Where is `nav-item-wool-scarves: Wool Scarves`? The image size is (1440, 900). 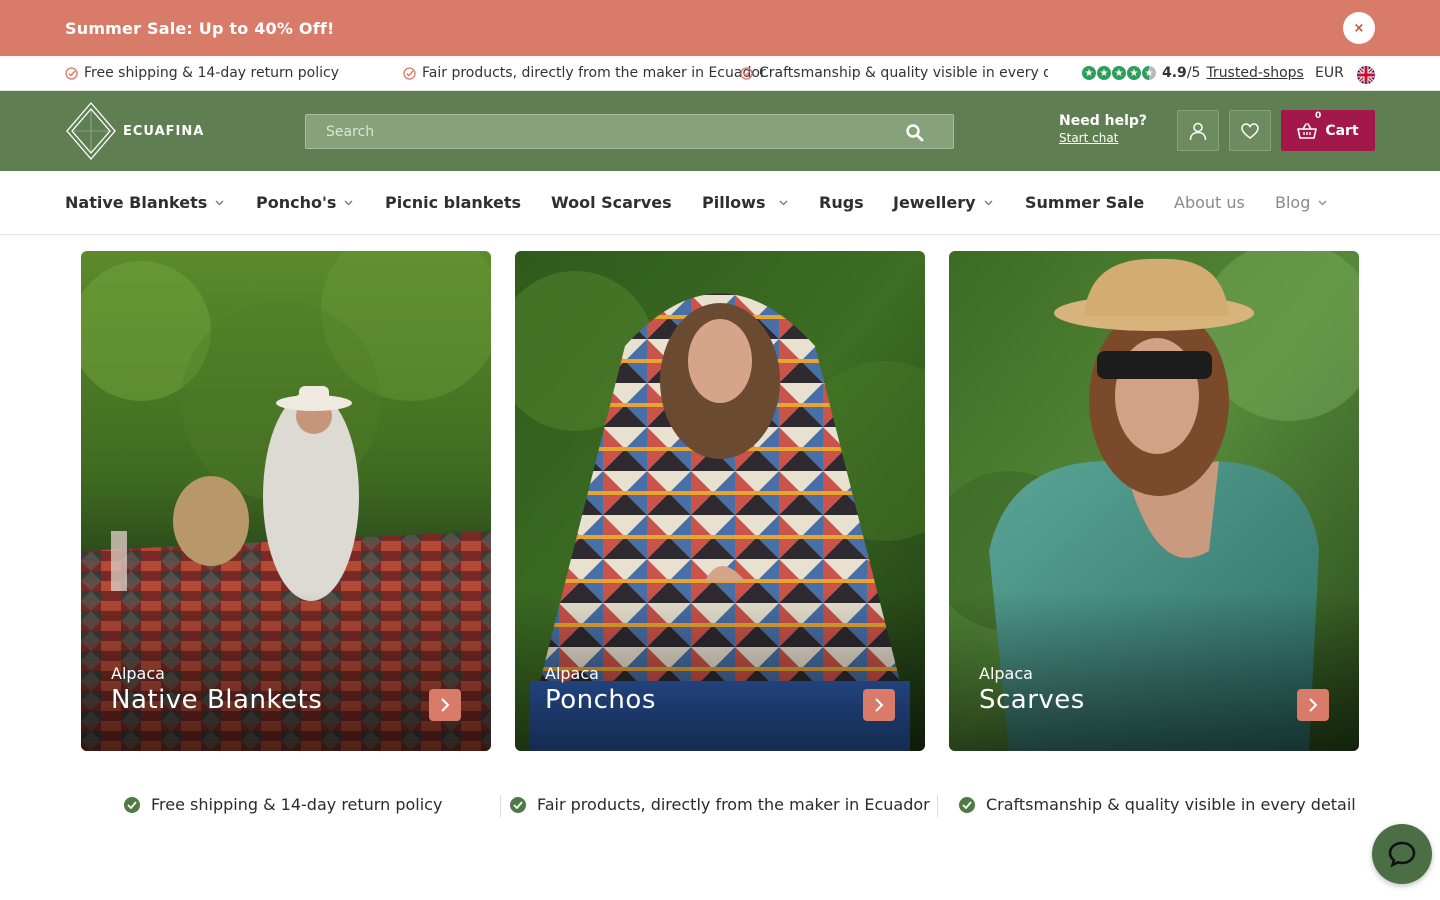
nav-item-wool-scarves: Wool Scarves is located at coordinates (611, 202).